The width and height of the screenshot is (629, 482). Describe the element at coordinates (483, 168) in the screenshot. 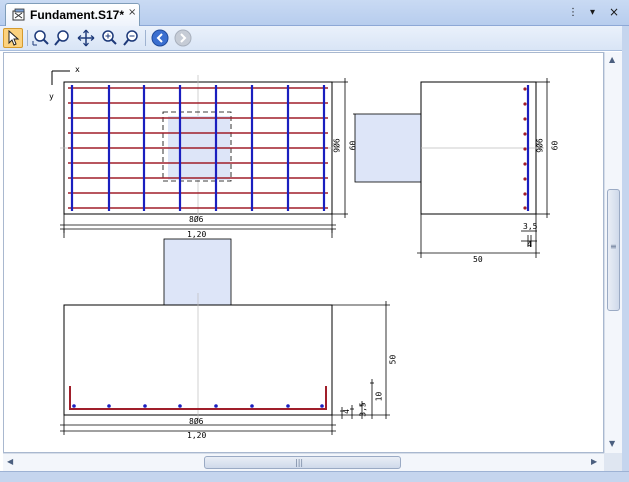

I see `side-view` at that location.